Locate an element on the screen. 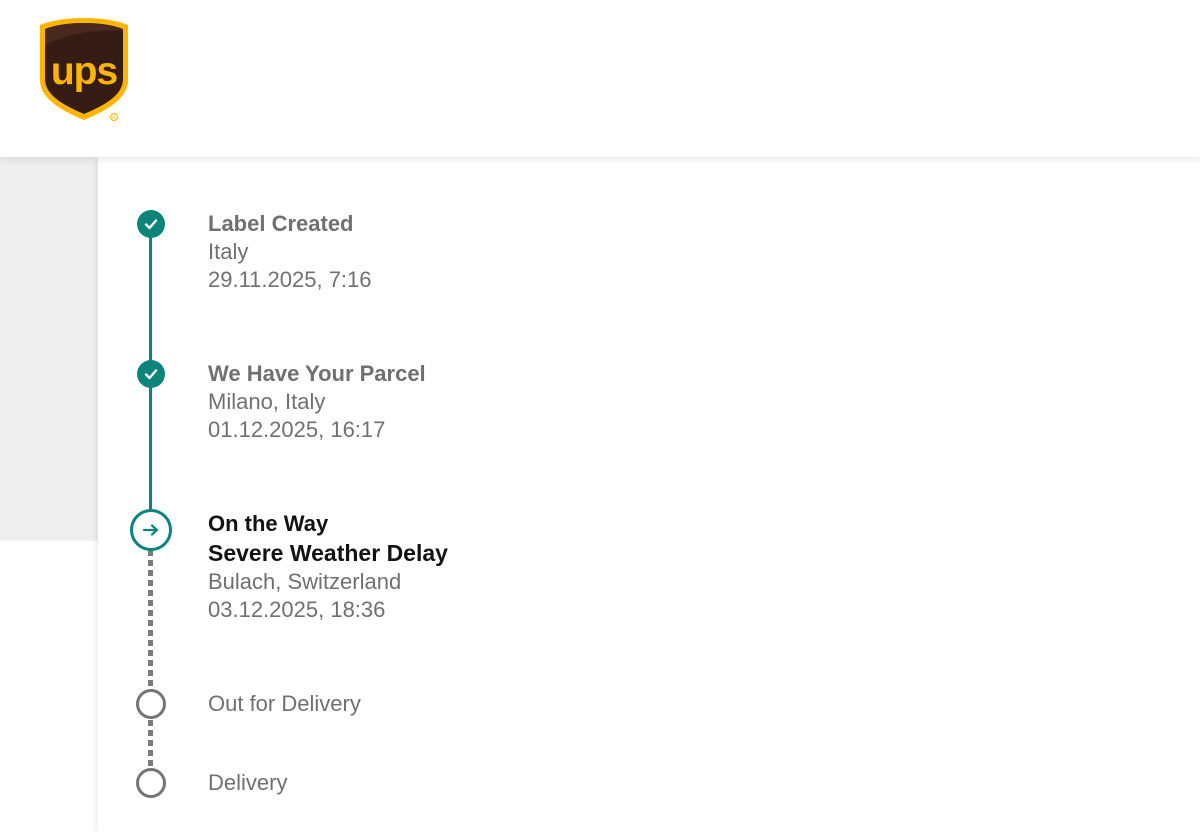 Image resolution: width=1200 pixels, height=832 pixels. step-location: Milano, Italy is located at coordinates (267, 401).